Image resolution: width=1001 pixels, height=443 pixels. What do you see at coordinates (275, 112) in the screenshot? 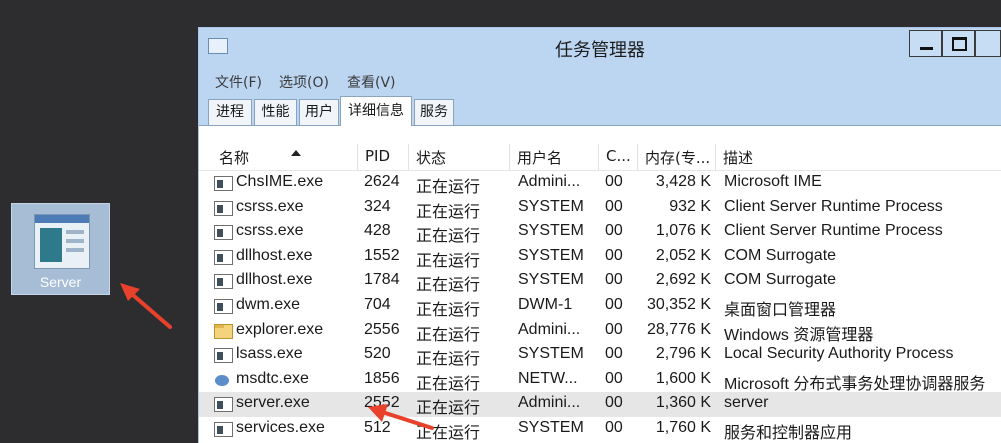
I see `tab-performance: 性能` at bounding box center [275, 112].